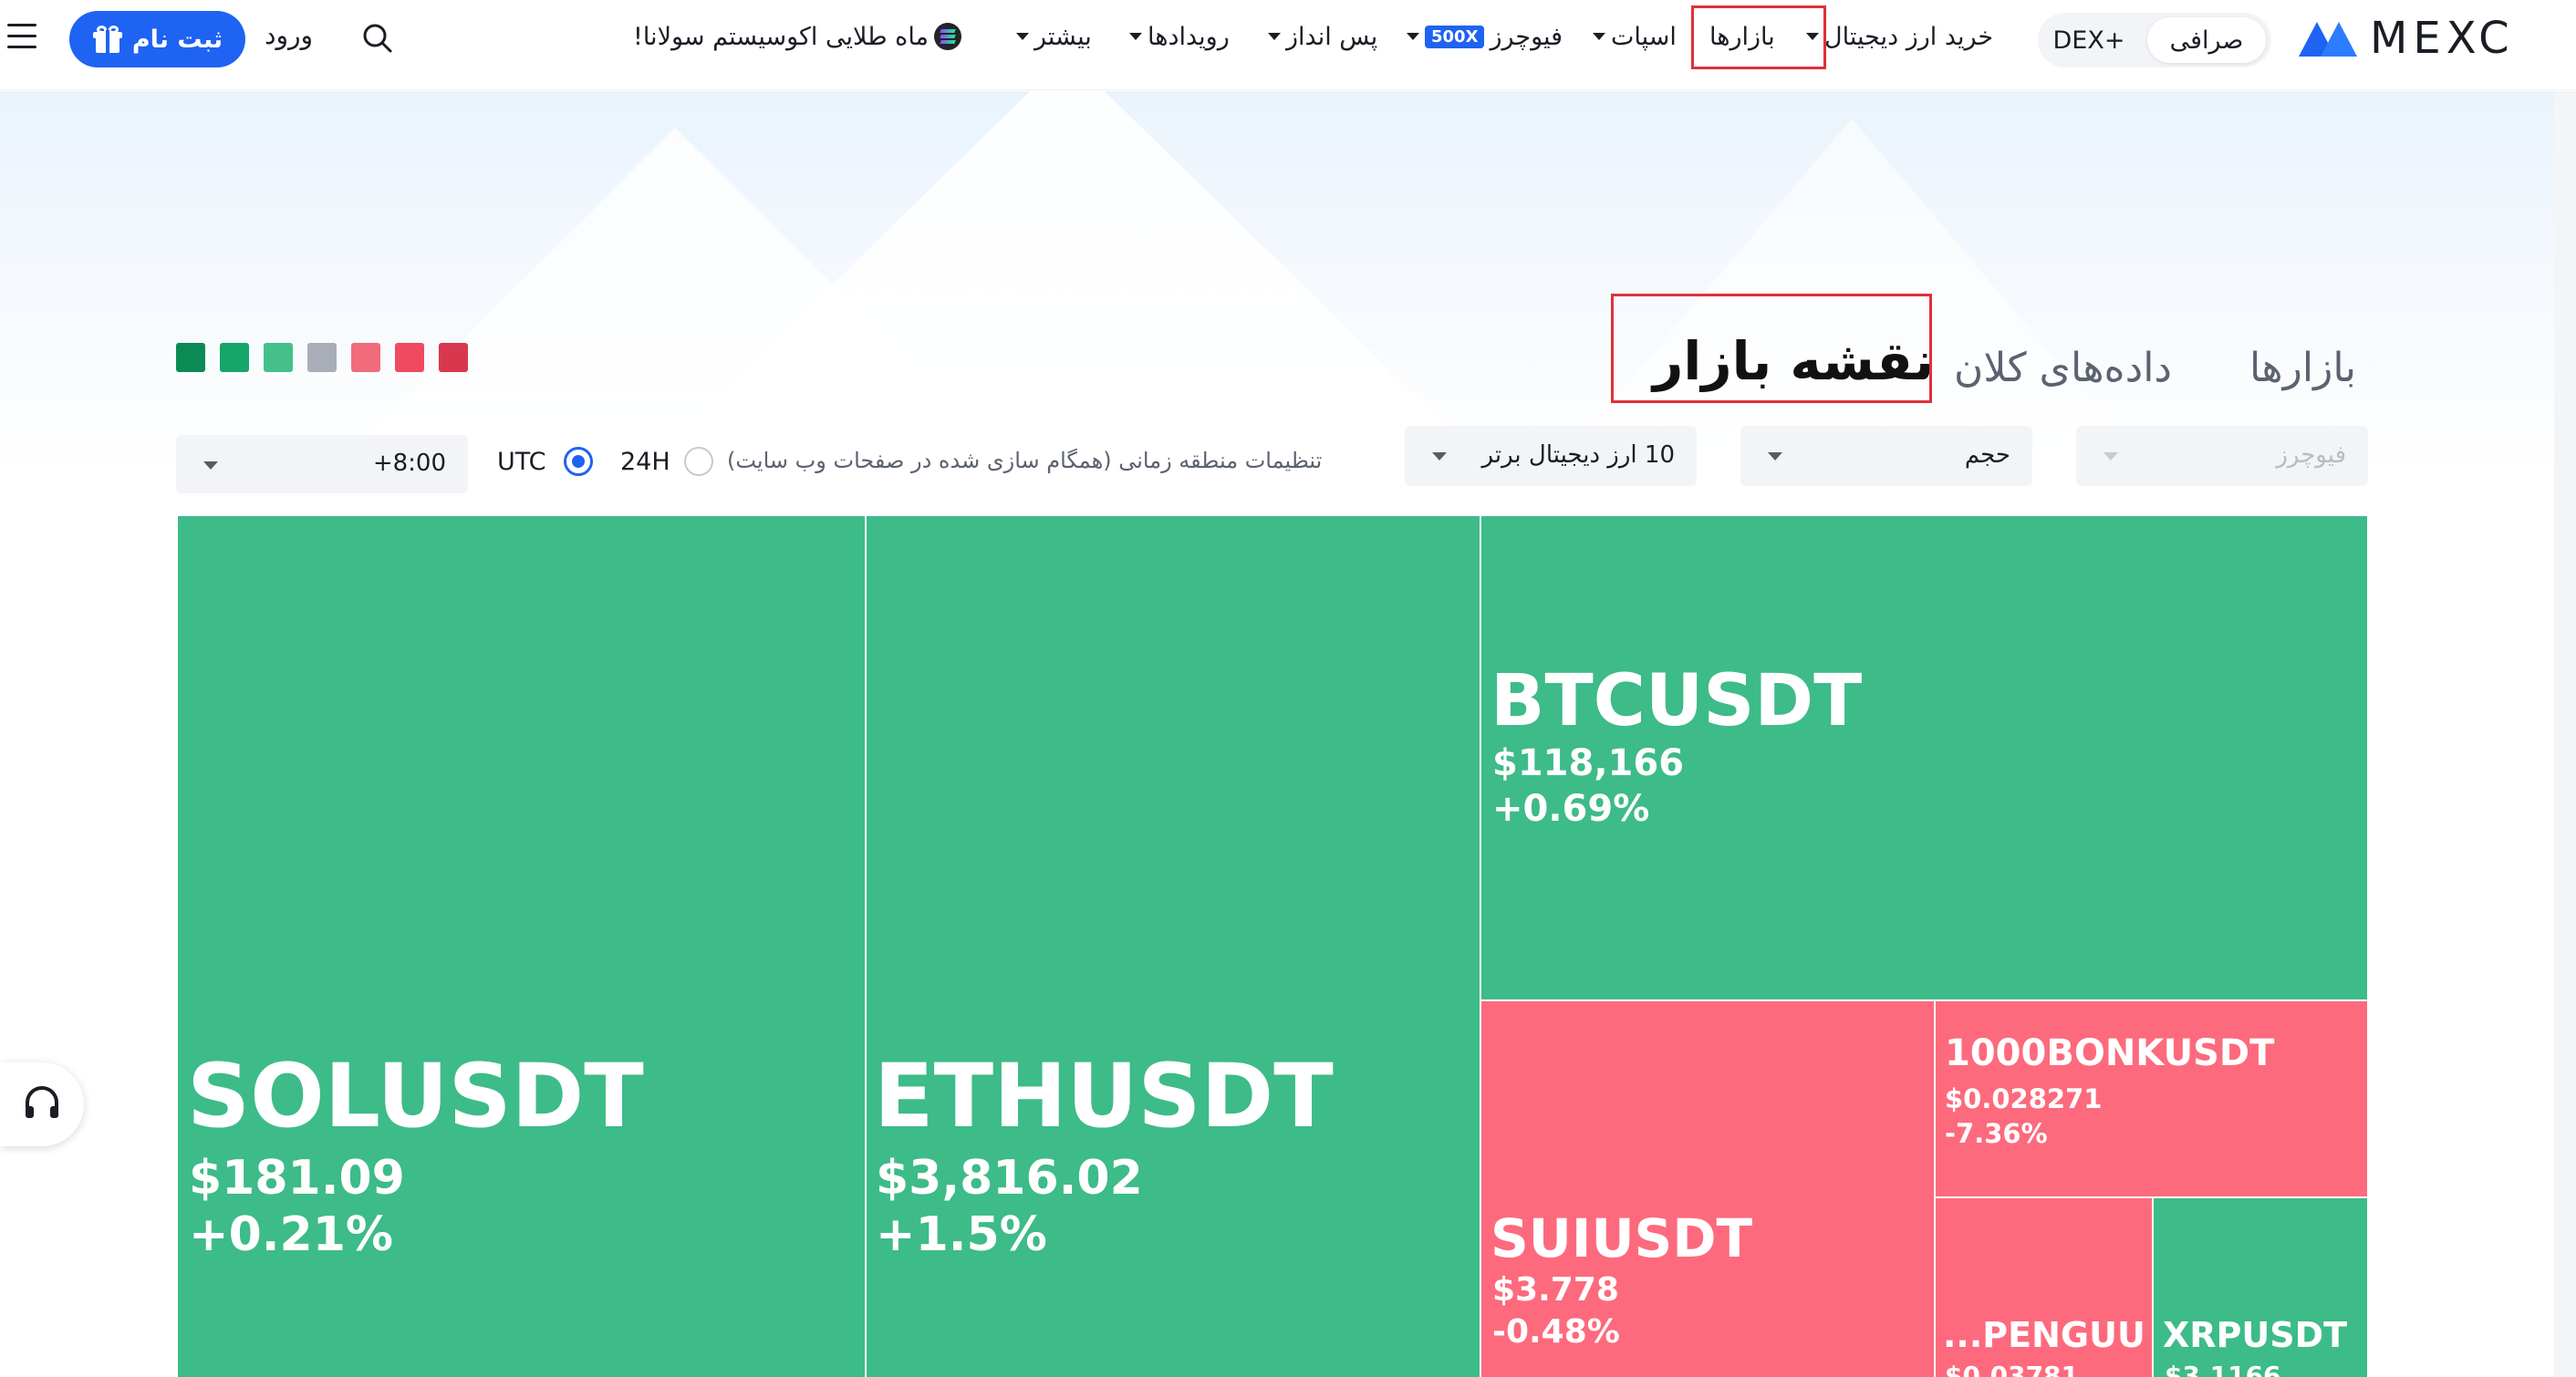 This screenshot has height=1377, width=2576. What do you see at coordinates (1556, 1332) in the screenshot?
I see `tile-change: -0.48%` at bounding box center [1556, 1332].